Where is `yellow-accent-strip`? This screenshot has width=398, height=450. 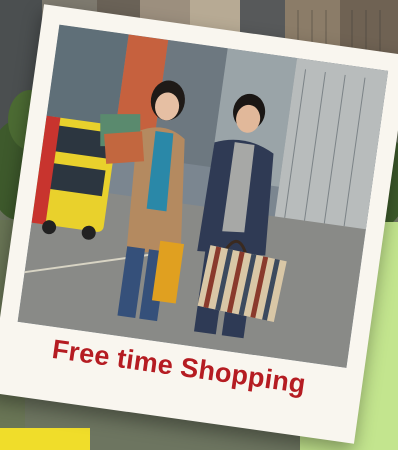
yellow-accent-strip is located at coordinates (45, 439).